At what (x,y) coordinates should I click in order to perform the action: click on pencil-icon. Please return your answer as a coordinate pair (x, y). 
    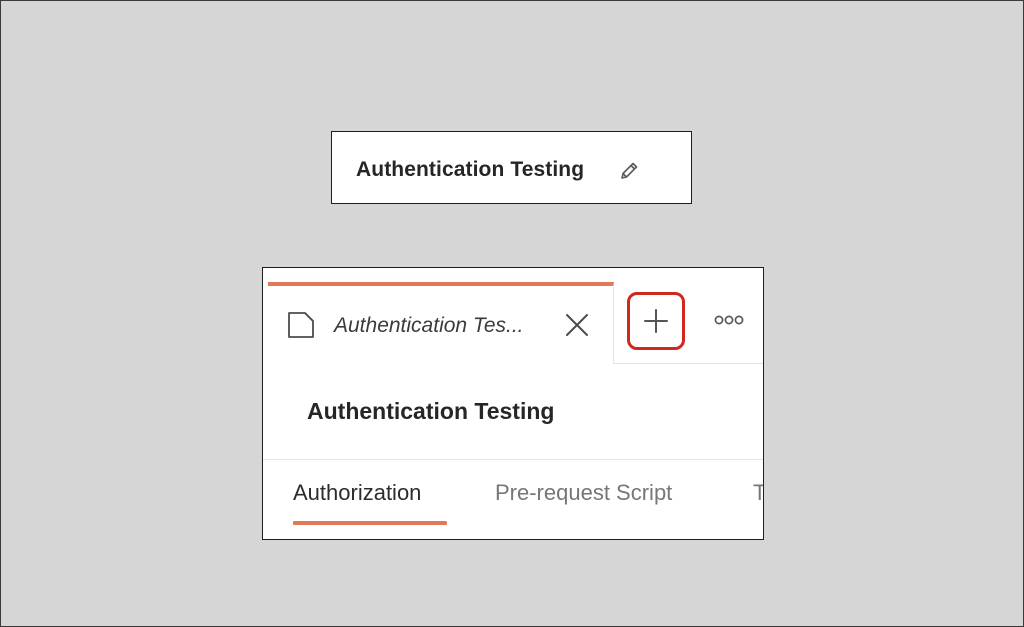
    Looking at the image, I should click on (629, 171).